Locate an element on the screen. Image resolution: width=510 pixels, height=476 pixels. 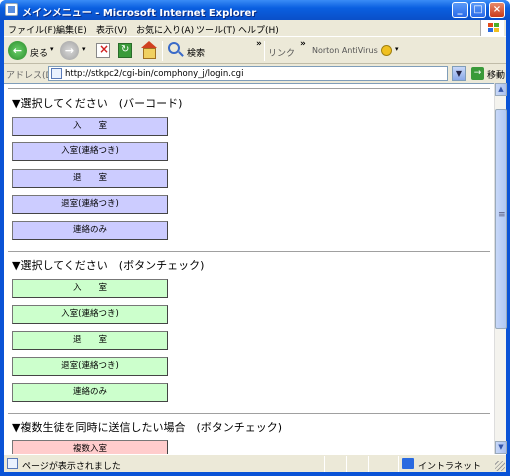
home-icon is located at coordinates (148, 50).